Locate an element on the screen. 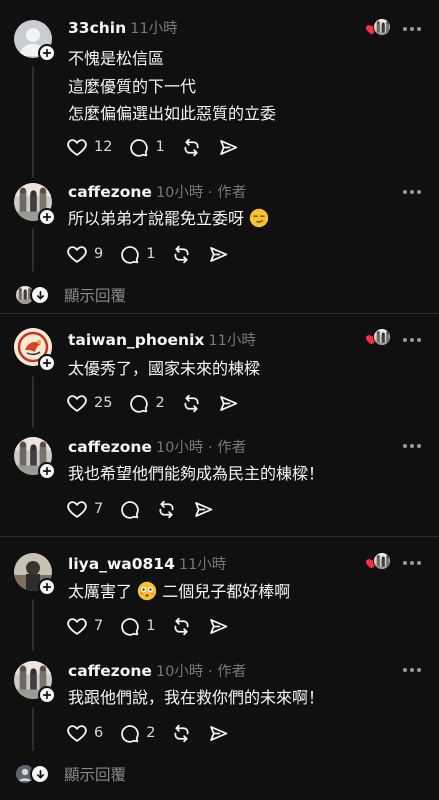 Image resolution: width=439 pixels, height=800 pixels. action-bar: 25 2 is located at coordinates (160, 403).